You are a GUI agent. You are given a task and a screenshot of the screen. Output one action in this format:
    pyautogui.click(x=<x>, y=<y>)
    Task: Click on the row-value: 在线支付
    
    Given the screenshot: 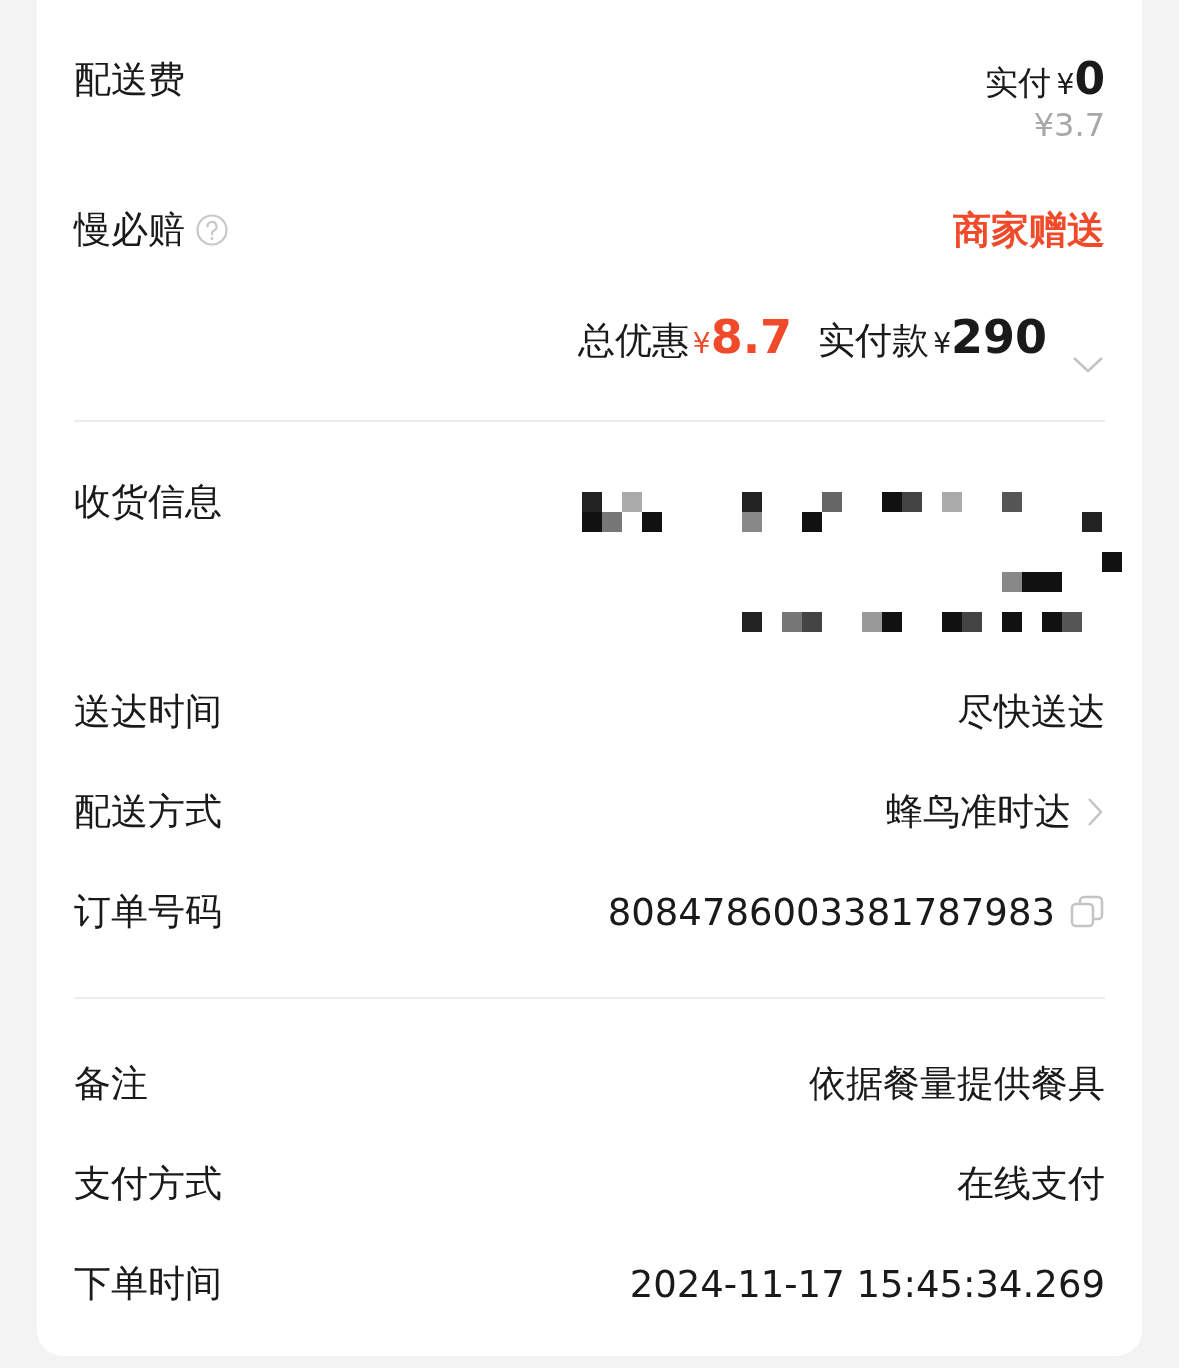 What is the action you would take?
    pyautogui.click(x=1031, y=1184)
    